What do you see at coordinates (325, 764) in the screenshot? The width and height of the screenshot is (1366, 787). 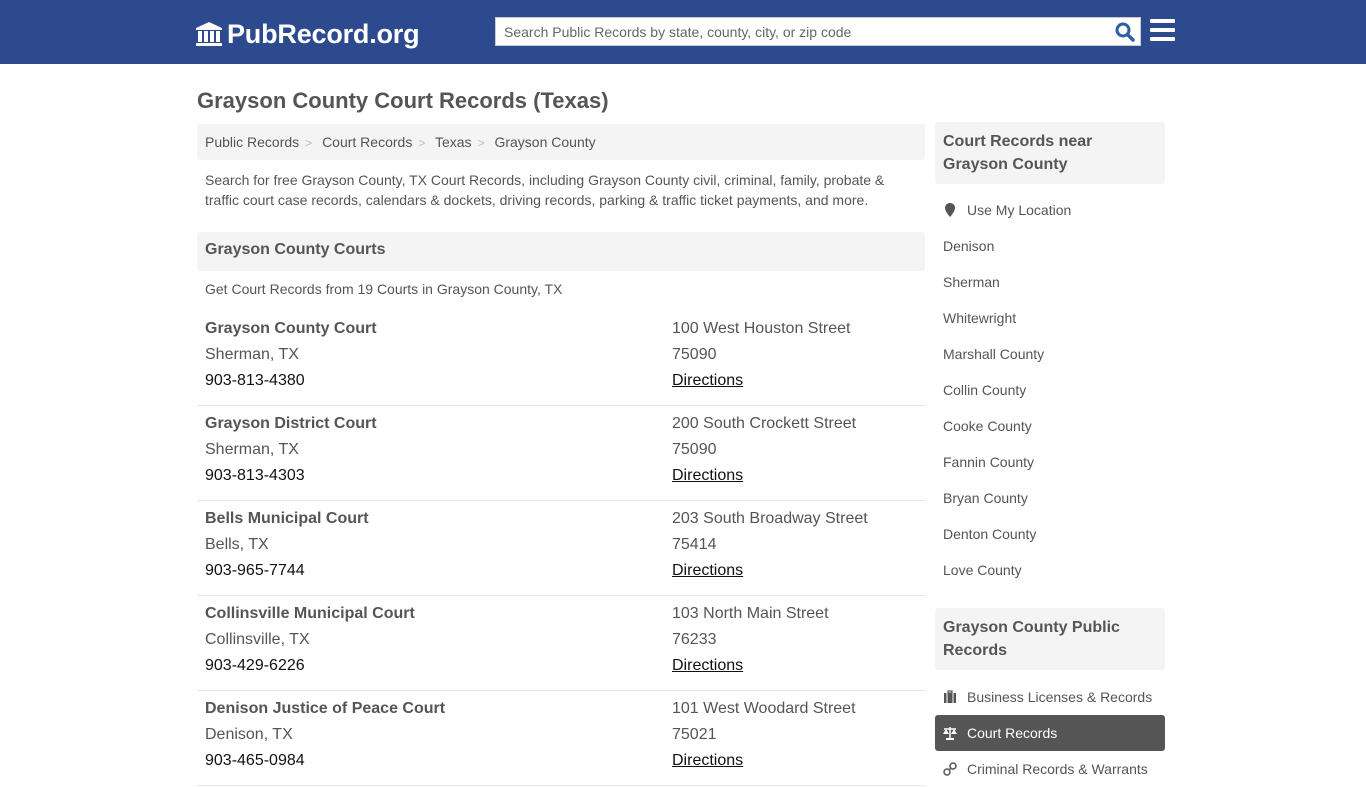 I see `court-phone: 903-465-0984` at bounding box center [325, 764].